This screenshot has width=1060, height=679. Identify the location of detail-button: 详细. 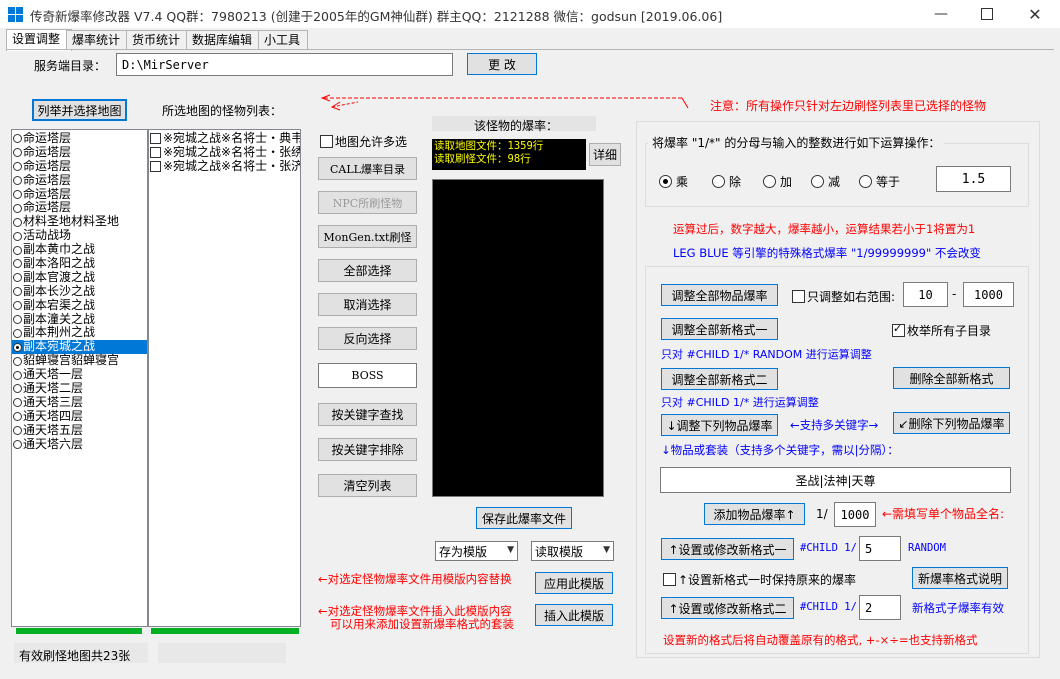
(605, 154).